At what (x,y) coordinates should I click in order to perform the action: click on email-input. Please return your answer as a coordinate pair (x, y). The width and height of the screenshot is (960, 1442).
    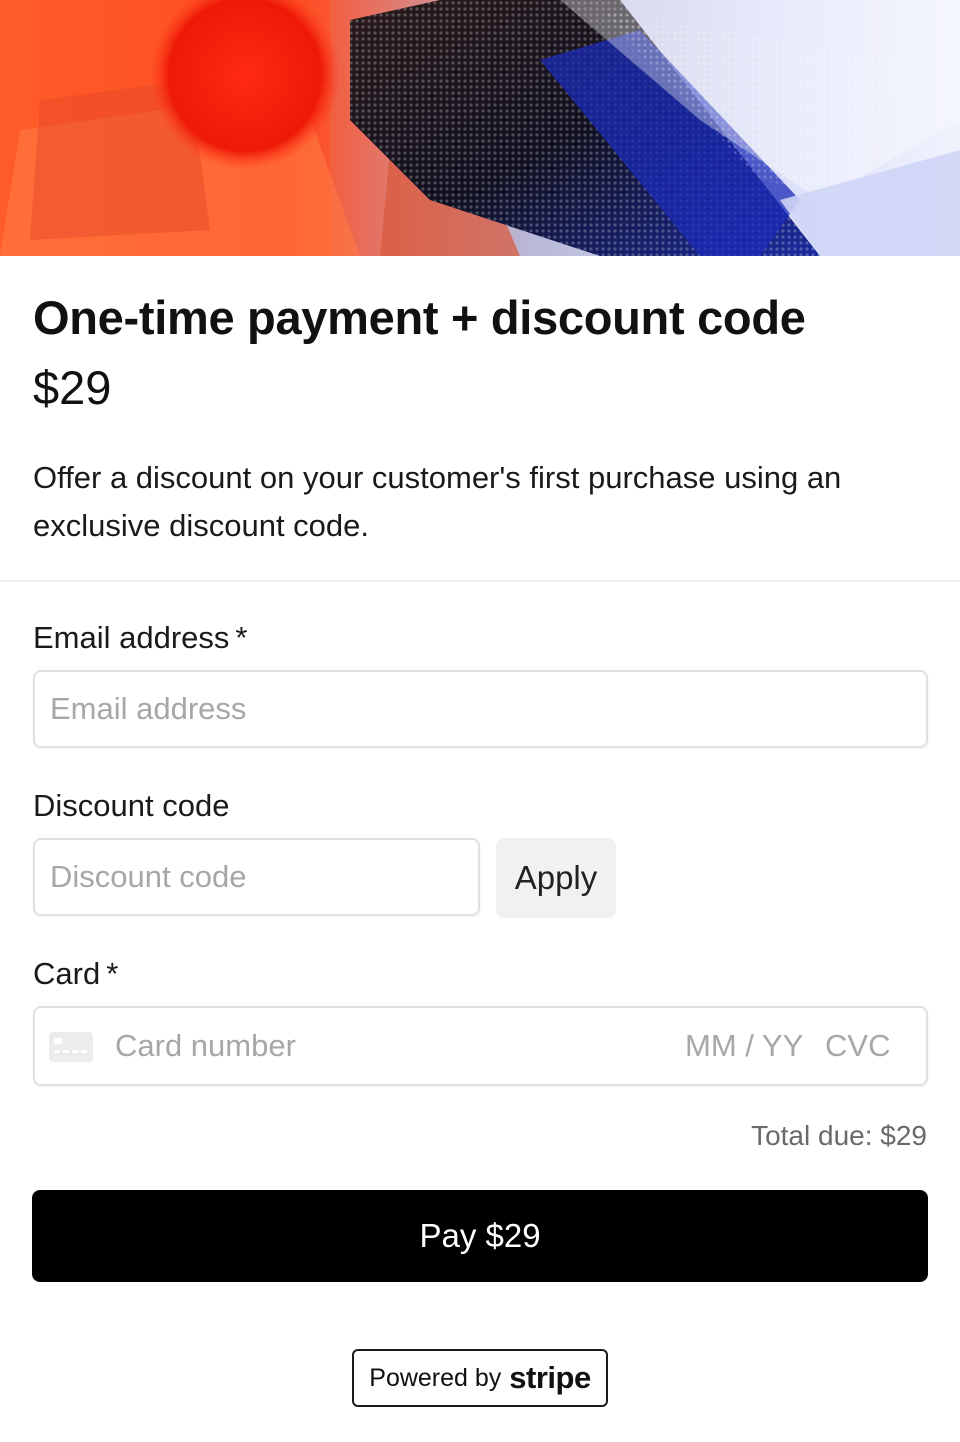
    Looking at the image, I should click on (480, 709).